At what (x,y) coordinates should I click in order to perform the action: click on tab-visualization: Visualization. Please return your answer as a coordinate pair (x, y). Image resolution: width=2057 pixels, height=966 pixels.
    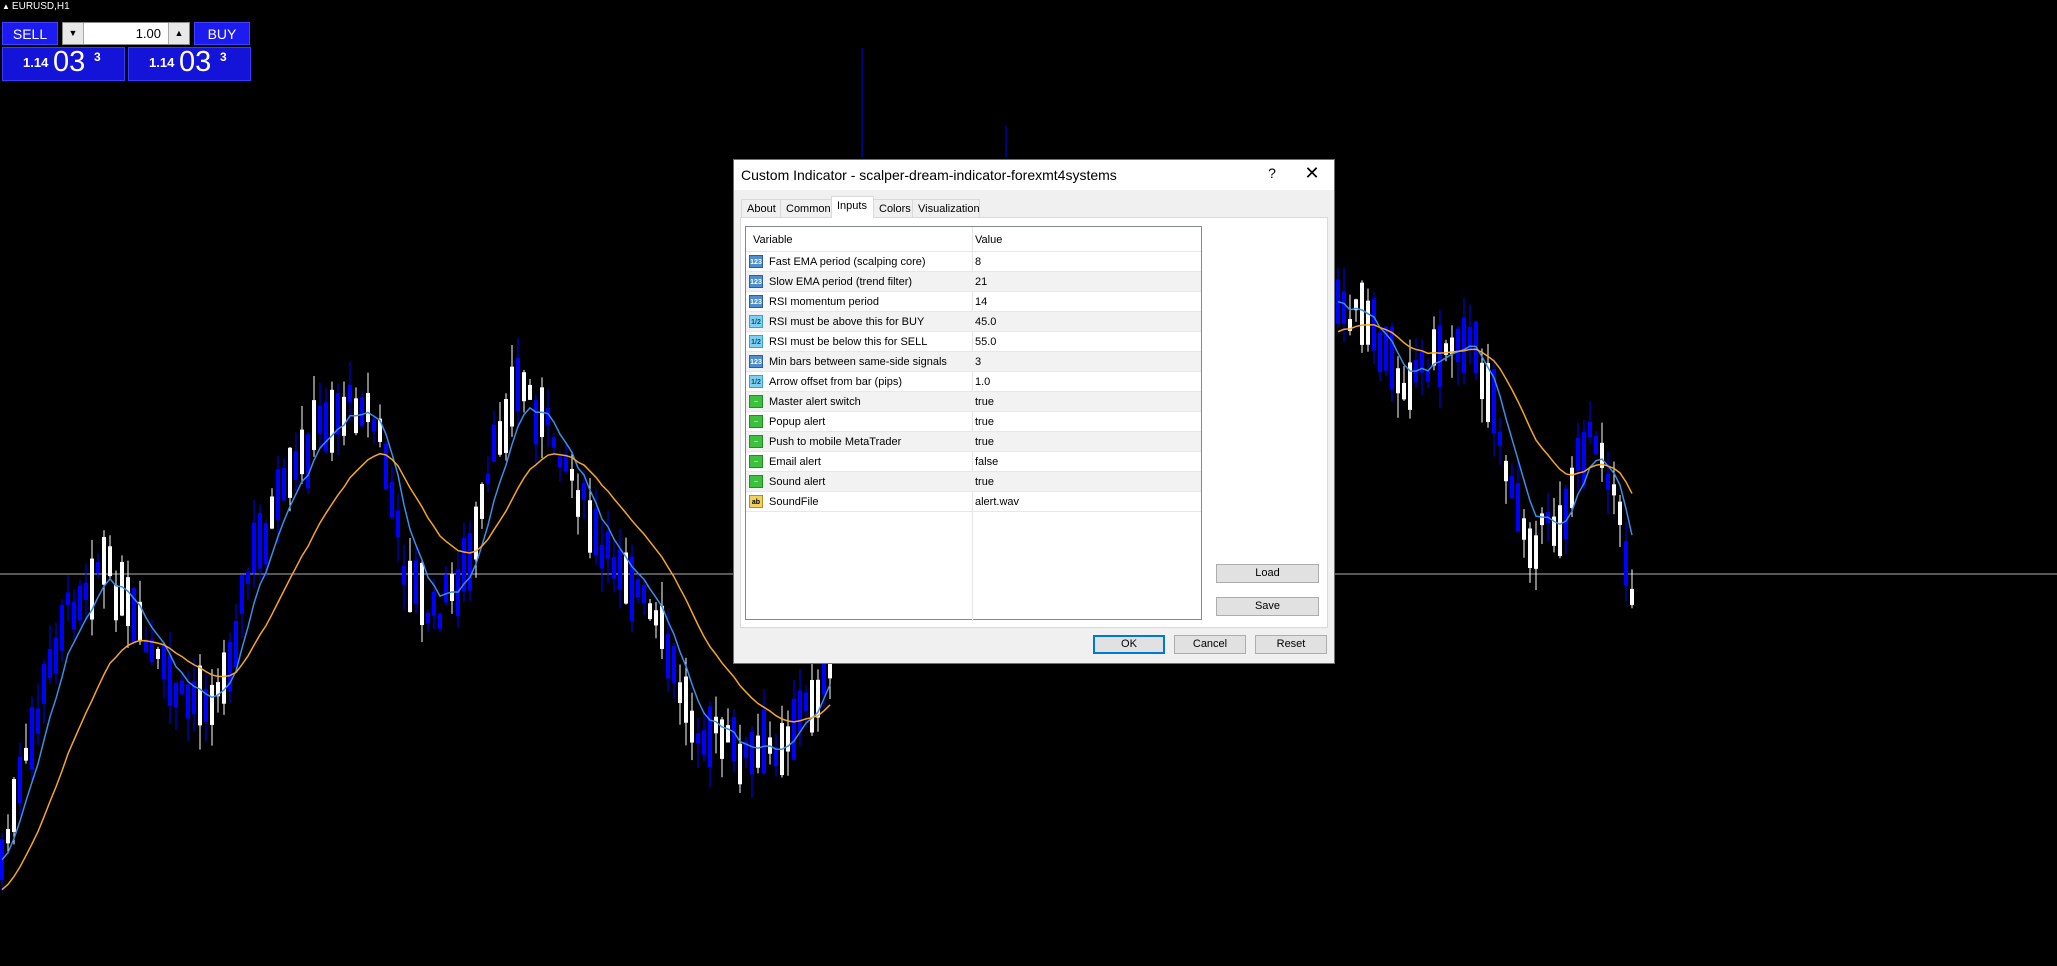
    Looking at the image, I should click on (946, 208).